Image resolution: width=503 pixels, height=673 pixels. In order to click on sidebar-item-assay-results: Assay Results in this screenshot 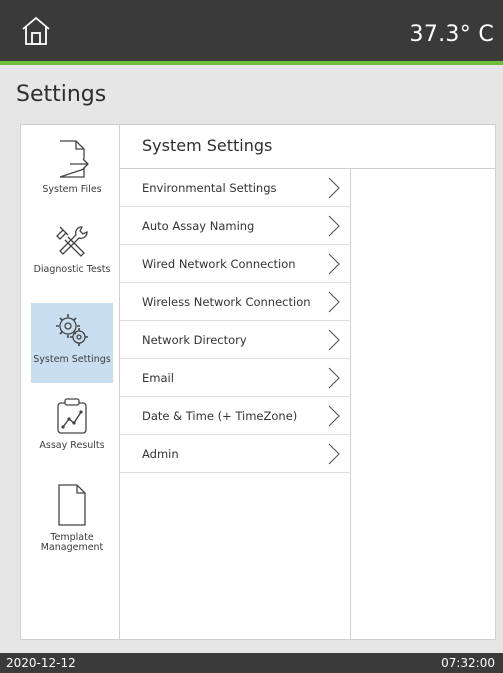, I will do `click(72, 428)`.